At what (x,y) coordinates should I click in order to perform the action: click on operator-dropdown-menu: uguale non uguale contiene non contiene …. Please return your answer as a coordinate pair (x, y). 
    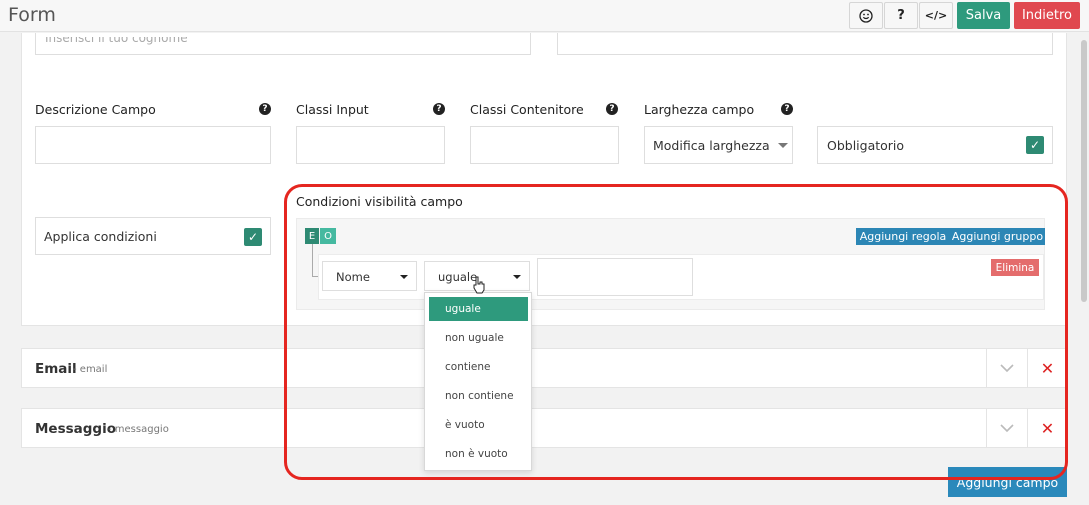
    Looking at the image, I should click on (478, 381).